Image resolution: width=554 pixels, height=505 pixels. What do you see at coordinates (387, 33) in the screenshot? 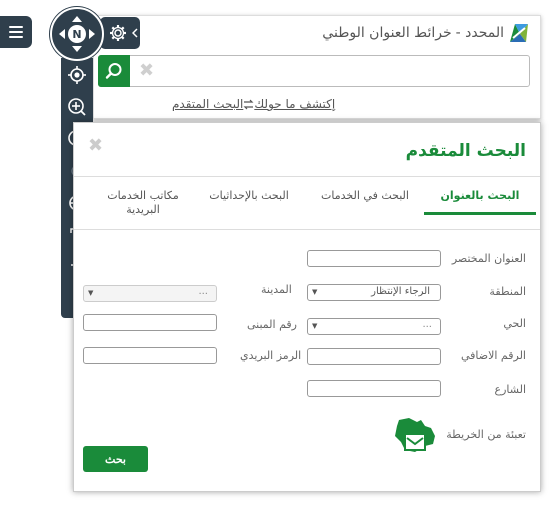
I see `app-title: خرائط العنوان الوطني` at bounding box center [387, 33].